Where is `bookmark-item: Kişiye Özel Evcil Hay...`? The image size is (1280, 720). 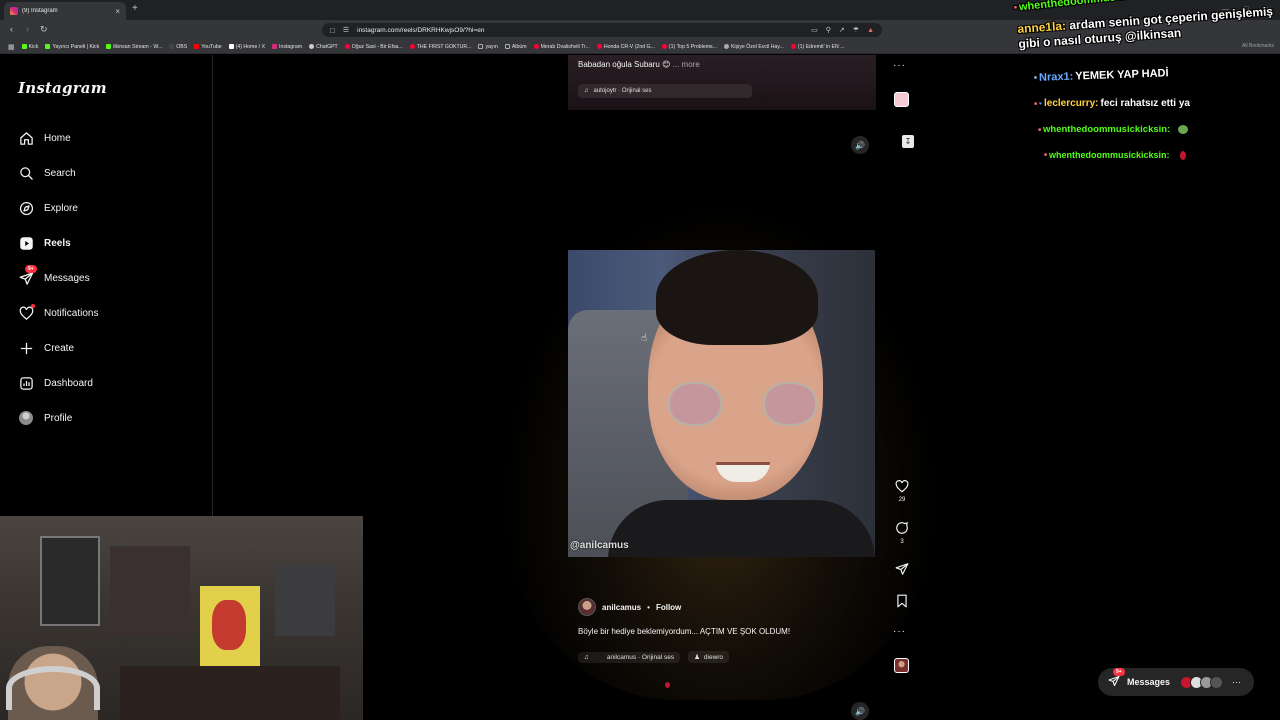 bookmark-item: Kişiye Özel Evcil Hay... is located at coordinates (753, 47).